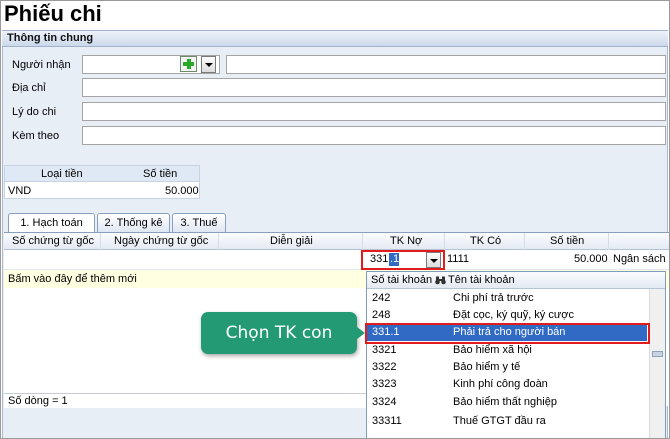 This screenshot has width=670, height=439. What do you see at coordinates (62, 174) in the screenshot?
I see `currency-type-header: Loại tiền` at bounding box center [62, 174].